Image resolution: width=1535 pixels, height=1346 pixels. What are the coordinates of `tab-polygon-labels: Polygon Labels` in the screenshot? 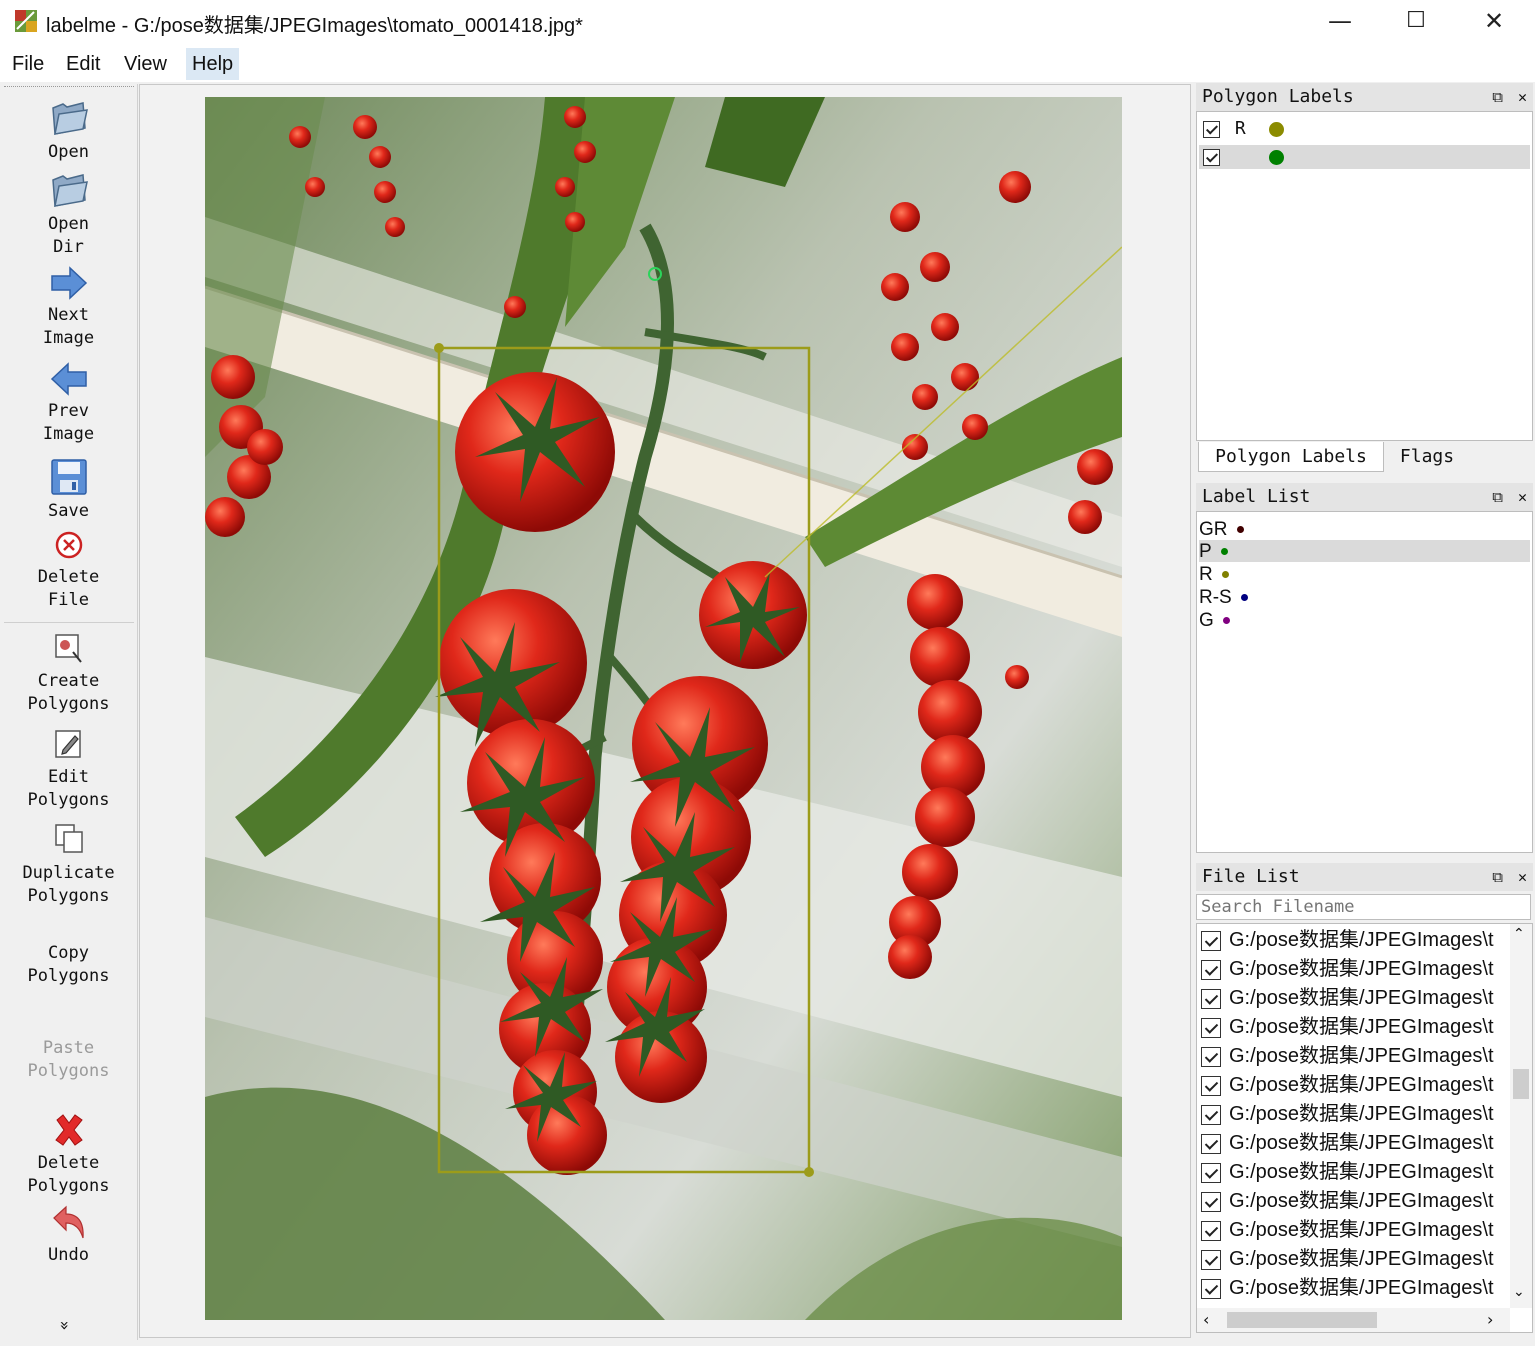 It's located at (1291, 457).